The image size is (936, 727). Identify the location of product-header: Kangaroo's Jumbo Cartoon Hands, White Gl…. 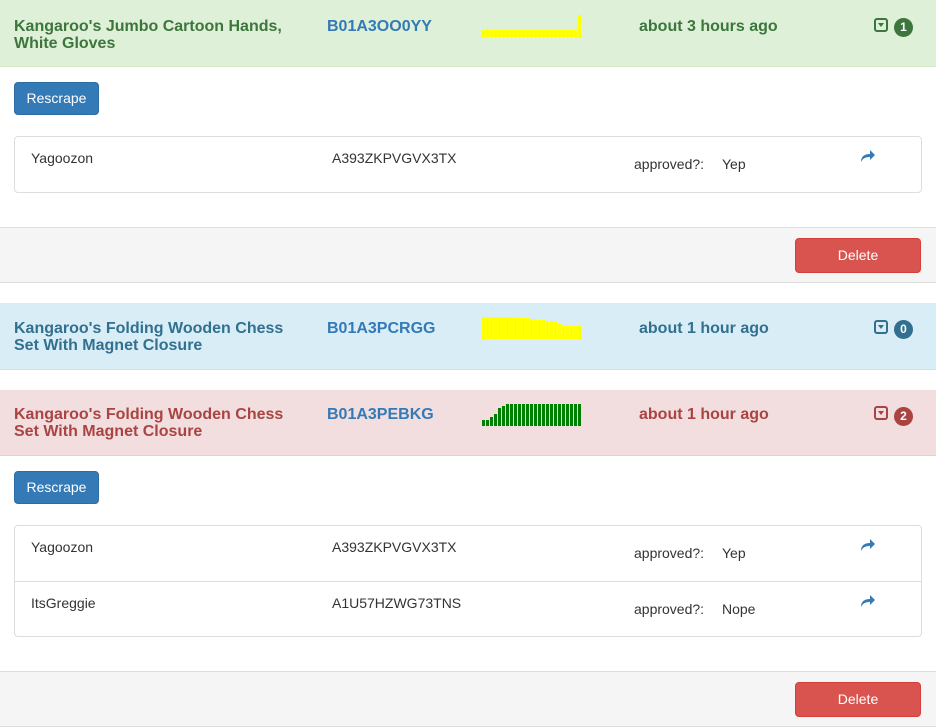
(468, 33).